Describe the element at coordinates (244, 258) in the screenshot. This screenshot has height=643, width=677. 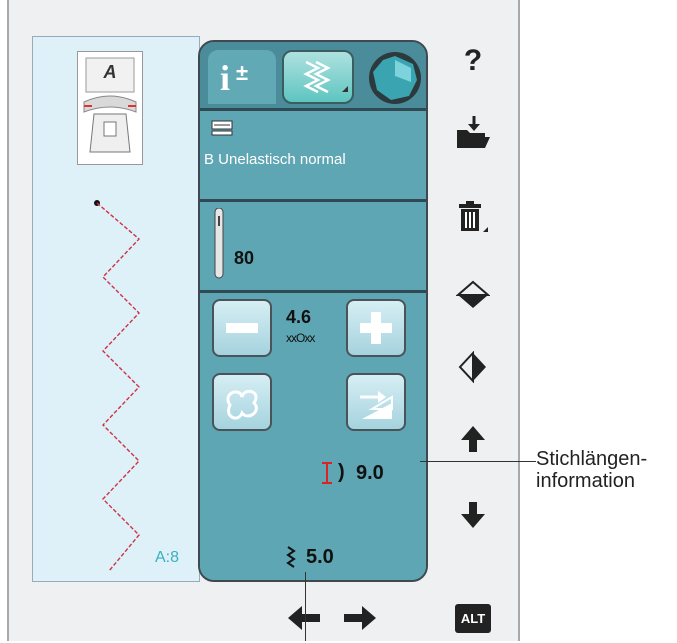
I see `needle-size: 80` at that location.